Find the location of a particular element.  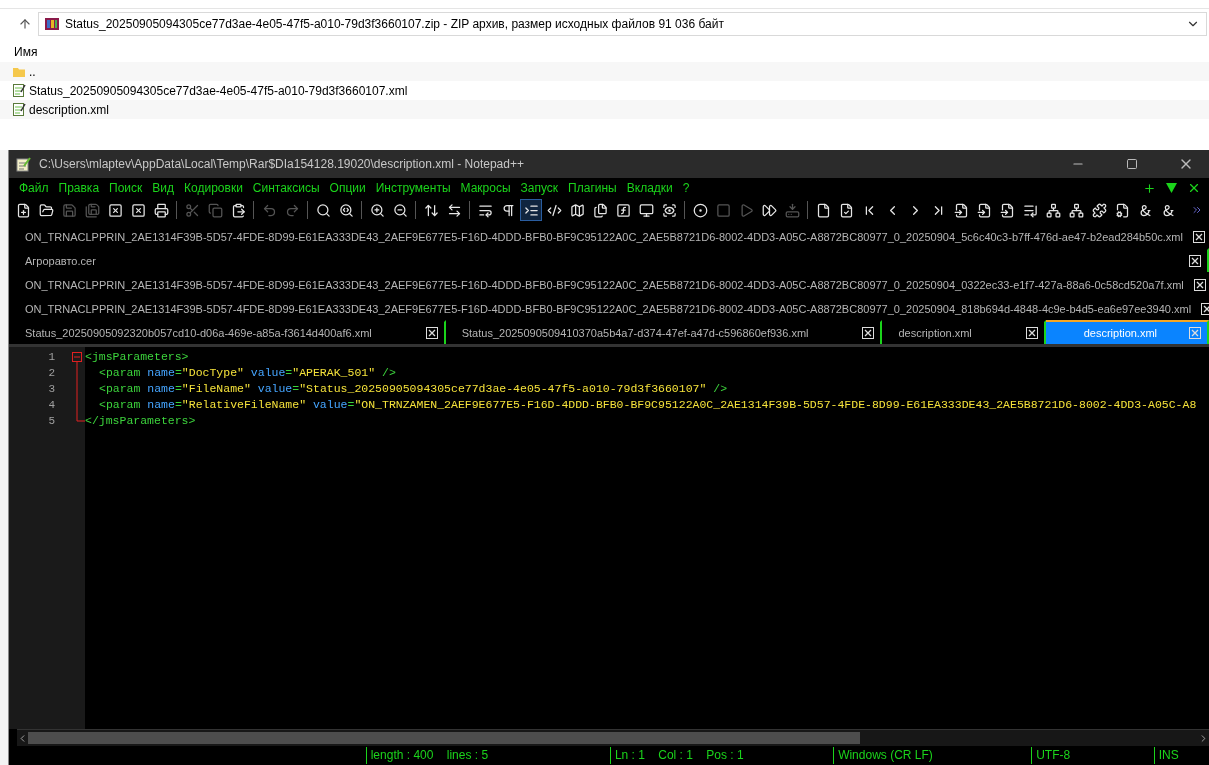

archive-icon is located at coordinates (52, 24).